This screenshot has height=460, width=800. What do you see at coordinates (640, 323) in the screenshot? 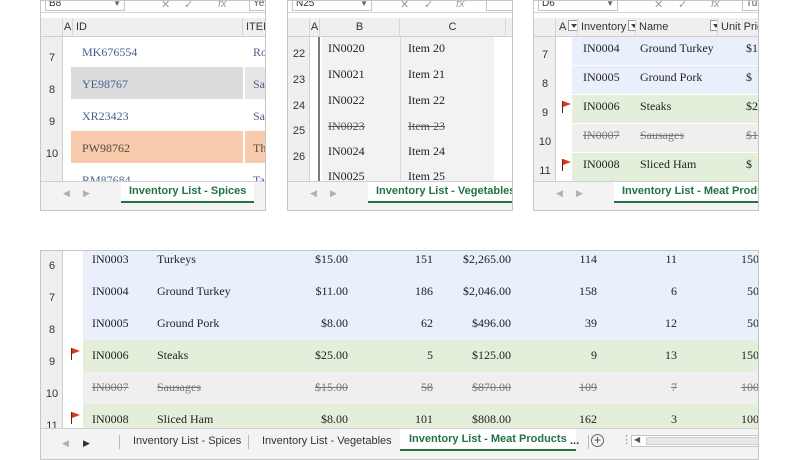
I see `table-cell: 12` at bounding box center [640, 323].